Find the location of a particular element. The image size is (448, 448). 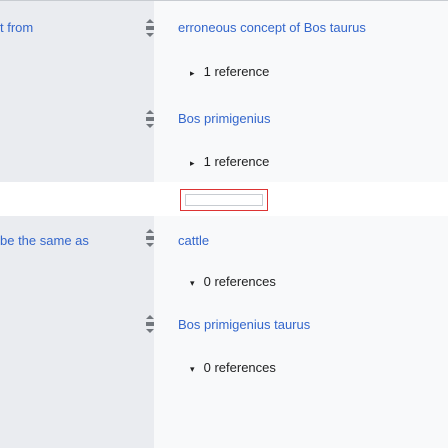

property-label: t from is located at coordinates (16, 27).